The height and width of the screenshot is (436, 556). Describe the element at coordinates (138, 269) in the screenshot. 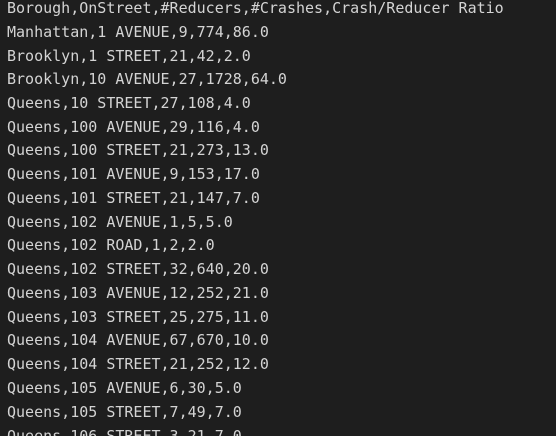

I see `text-line: Queens,102 STREET,32,640,20.0` at that location.